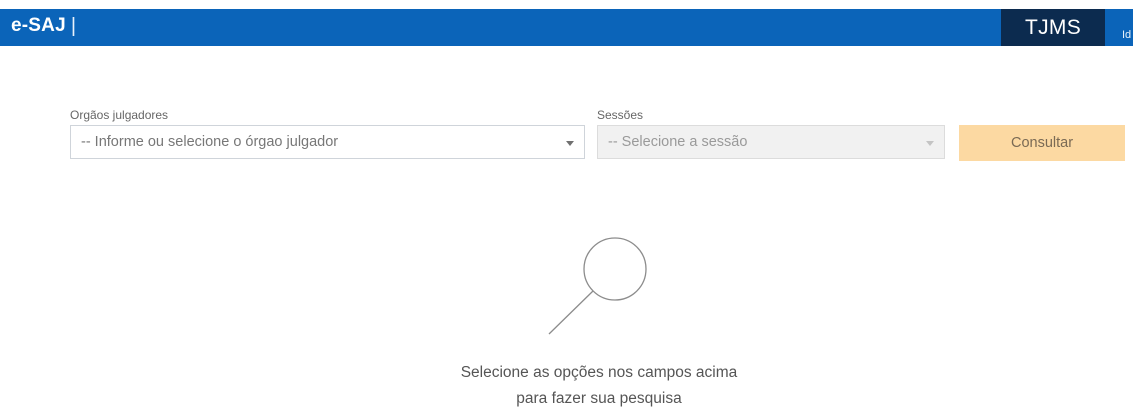 The image size is (1133, 412). What do you see at coordinates (599, 398) in the screenshot?
I see `empty-state-line-2: para fazer sua pesquisa` at bounding box center [599, 398].